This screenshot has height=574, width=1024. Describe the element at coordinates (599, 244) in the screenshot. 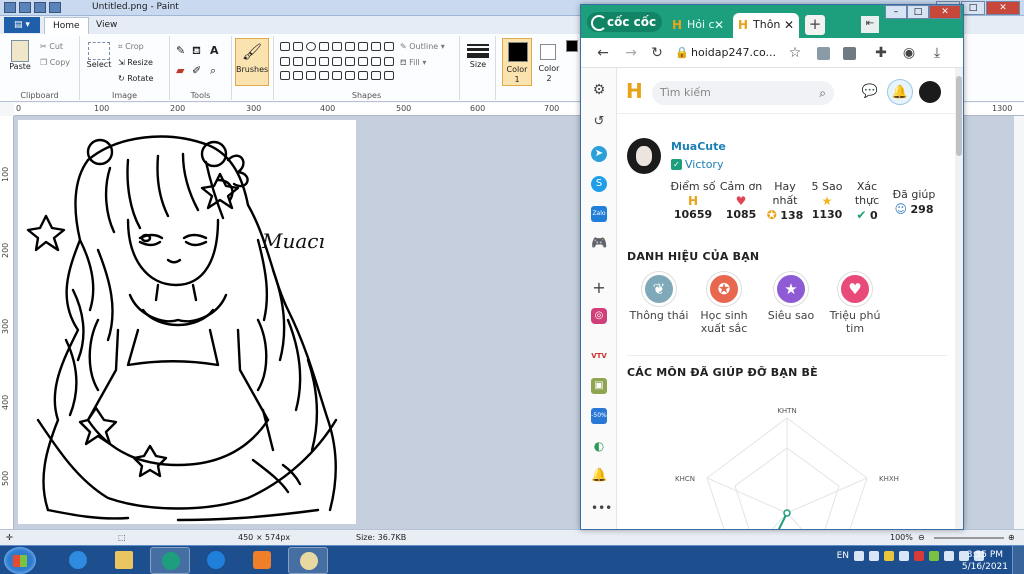

I see `game-icon: 🎮` at that location.